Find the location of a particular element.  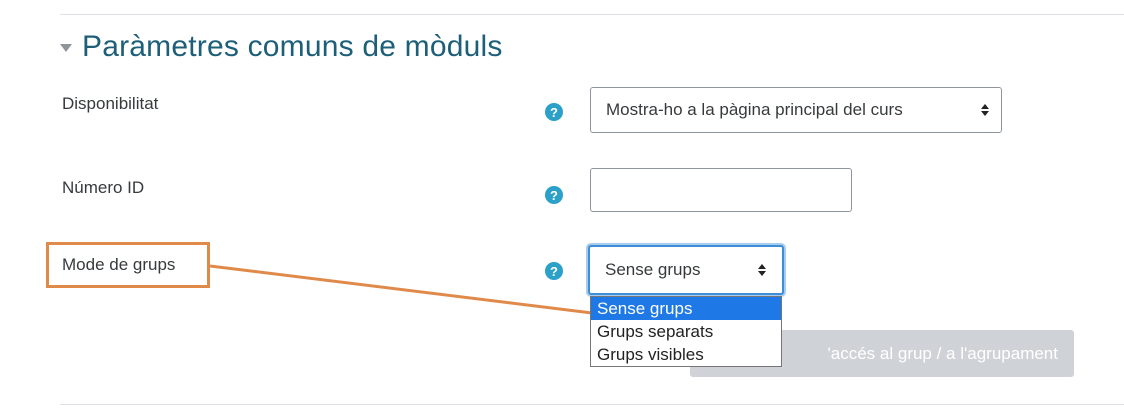

annotation-highlight-box is located at coordinates (128, 265).